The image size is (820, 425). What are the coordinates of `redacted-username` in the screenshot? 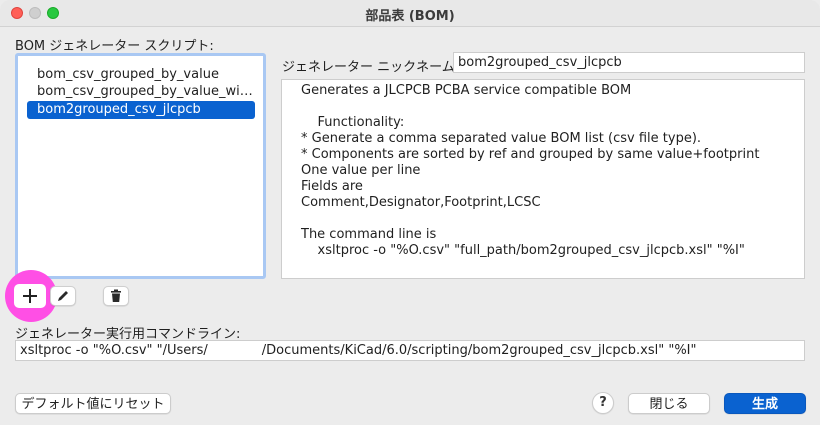 It's located at (234, 350).